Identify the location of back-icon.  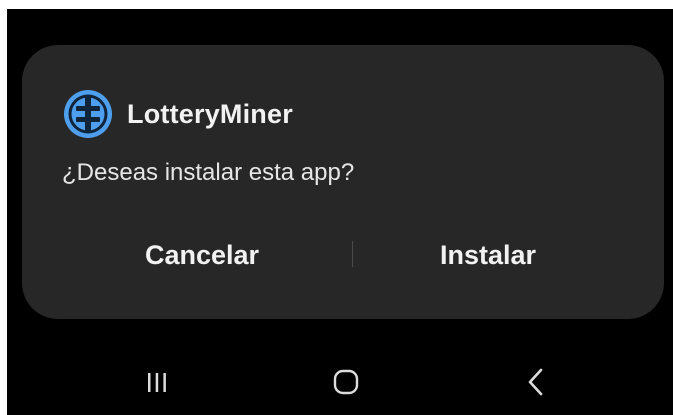
(535, 382).